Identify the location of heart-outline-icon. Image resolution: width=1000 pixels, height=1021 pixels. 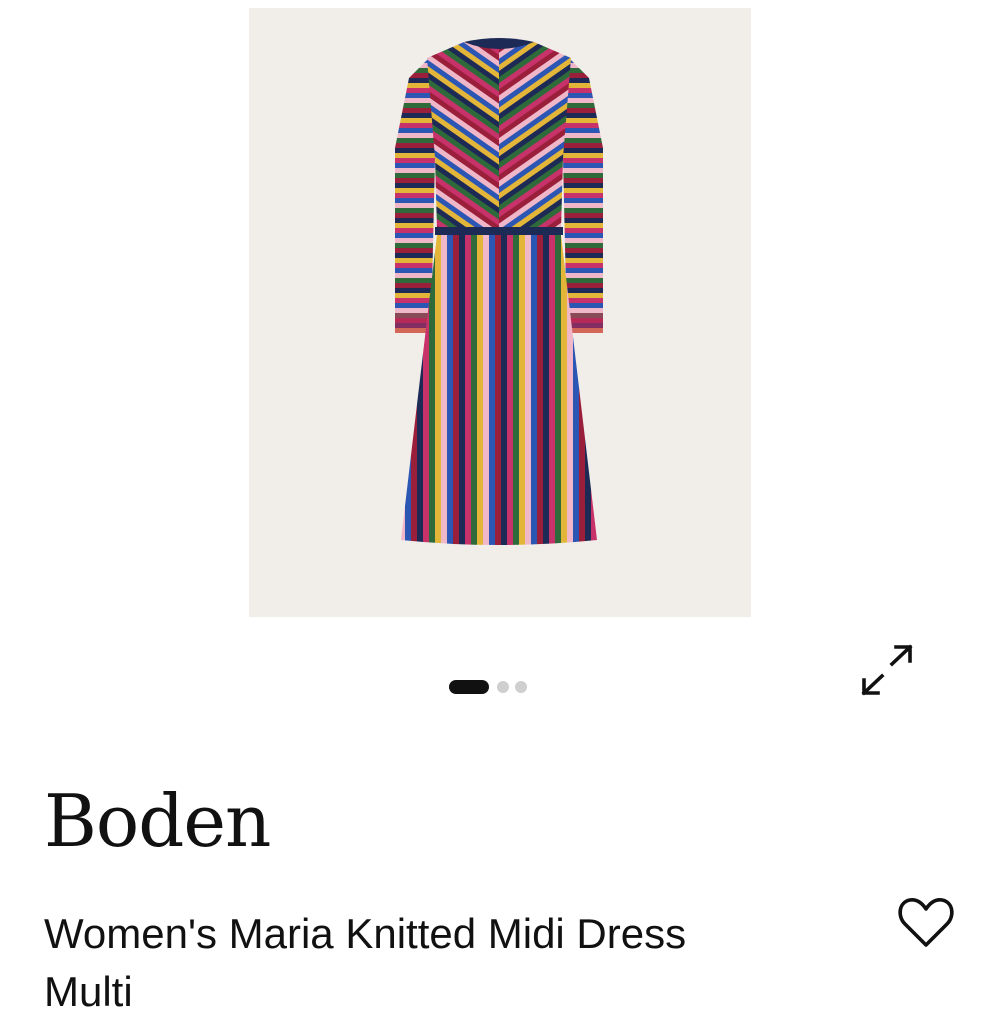
(926, 922).